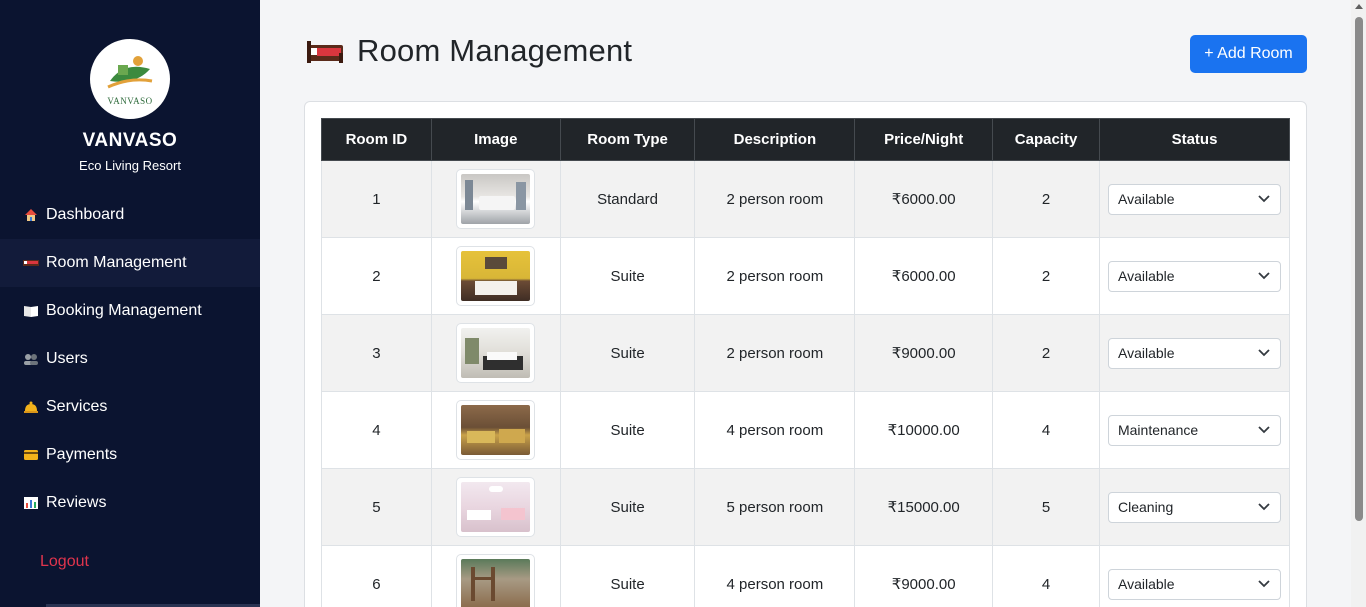  I want to click on brand: VANVASO VANVASO Eco Living Resort, so click(130, 86).